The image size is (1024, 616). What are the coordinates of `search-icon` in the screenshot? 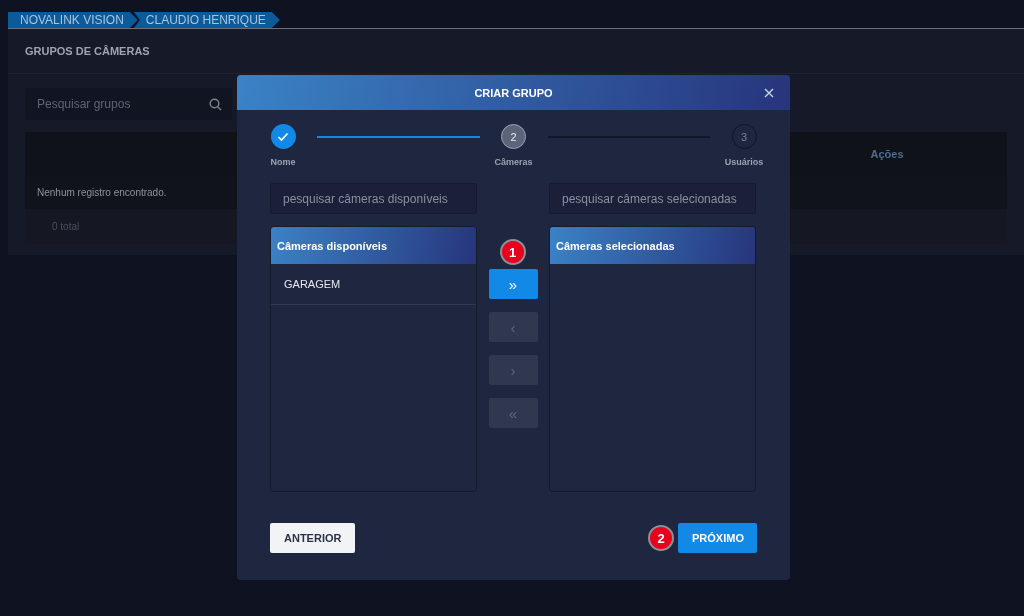 It's located at (215, 104).